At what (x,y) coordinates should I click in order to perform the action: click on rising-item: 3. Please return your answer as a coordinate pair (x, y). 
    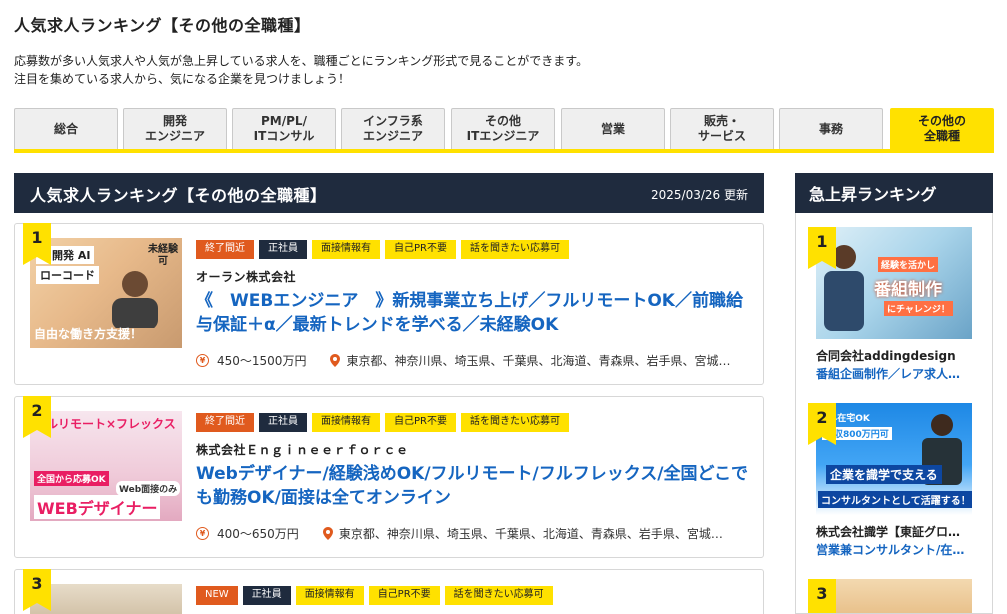
    Looking at the image, I should click on (894, 596).